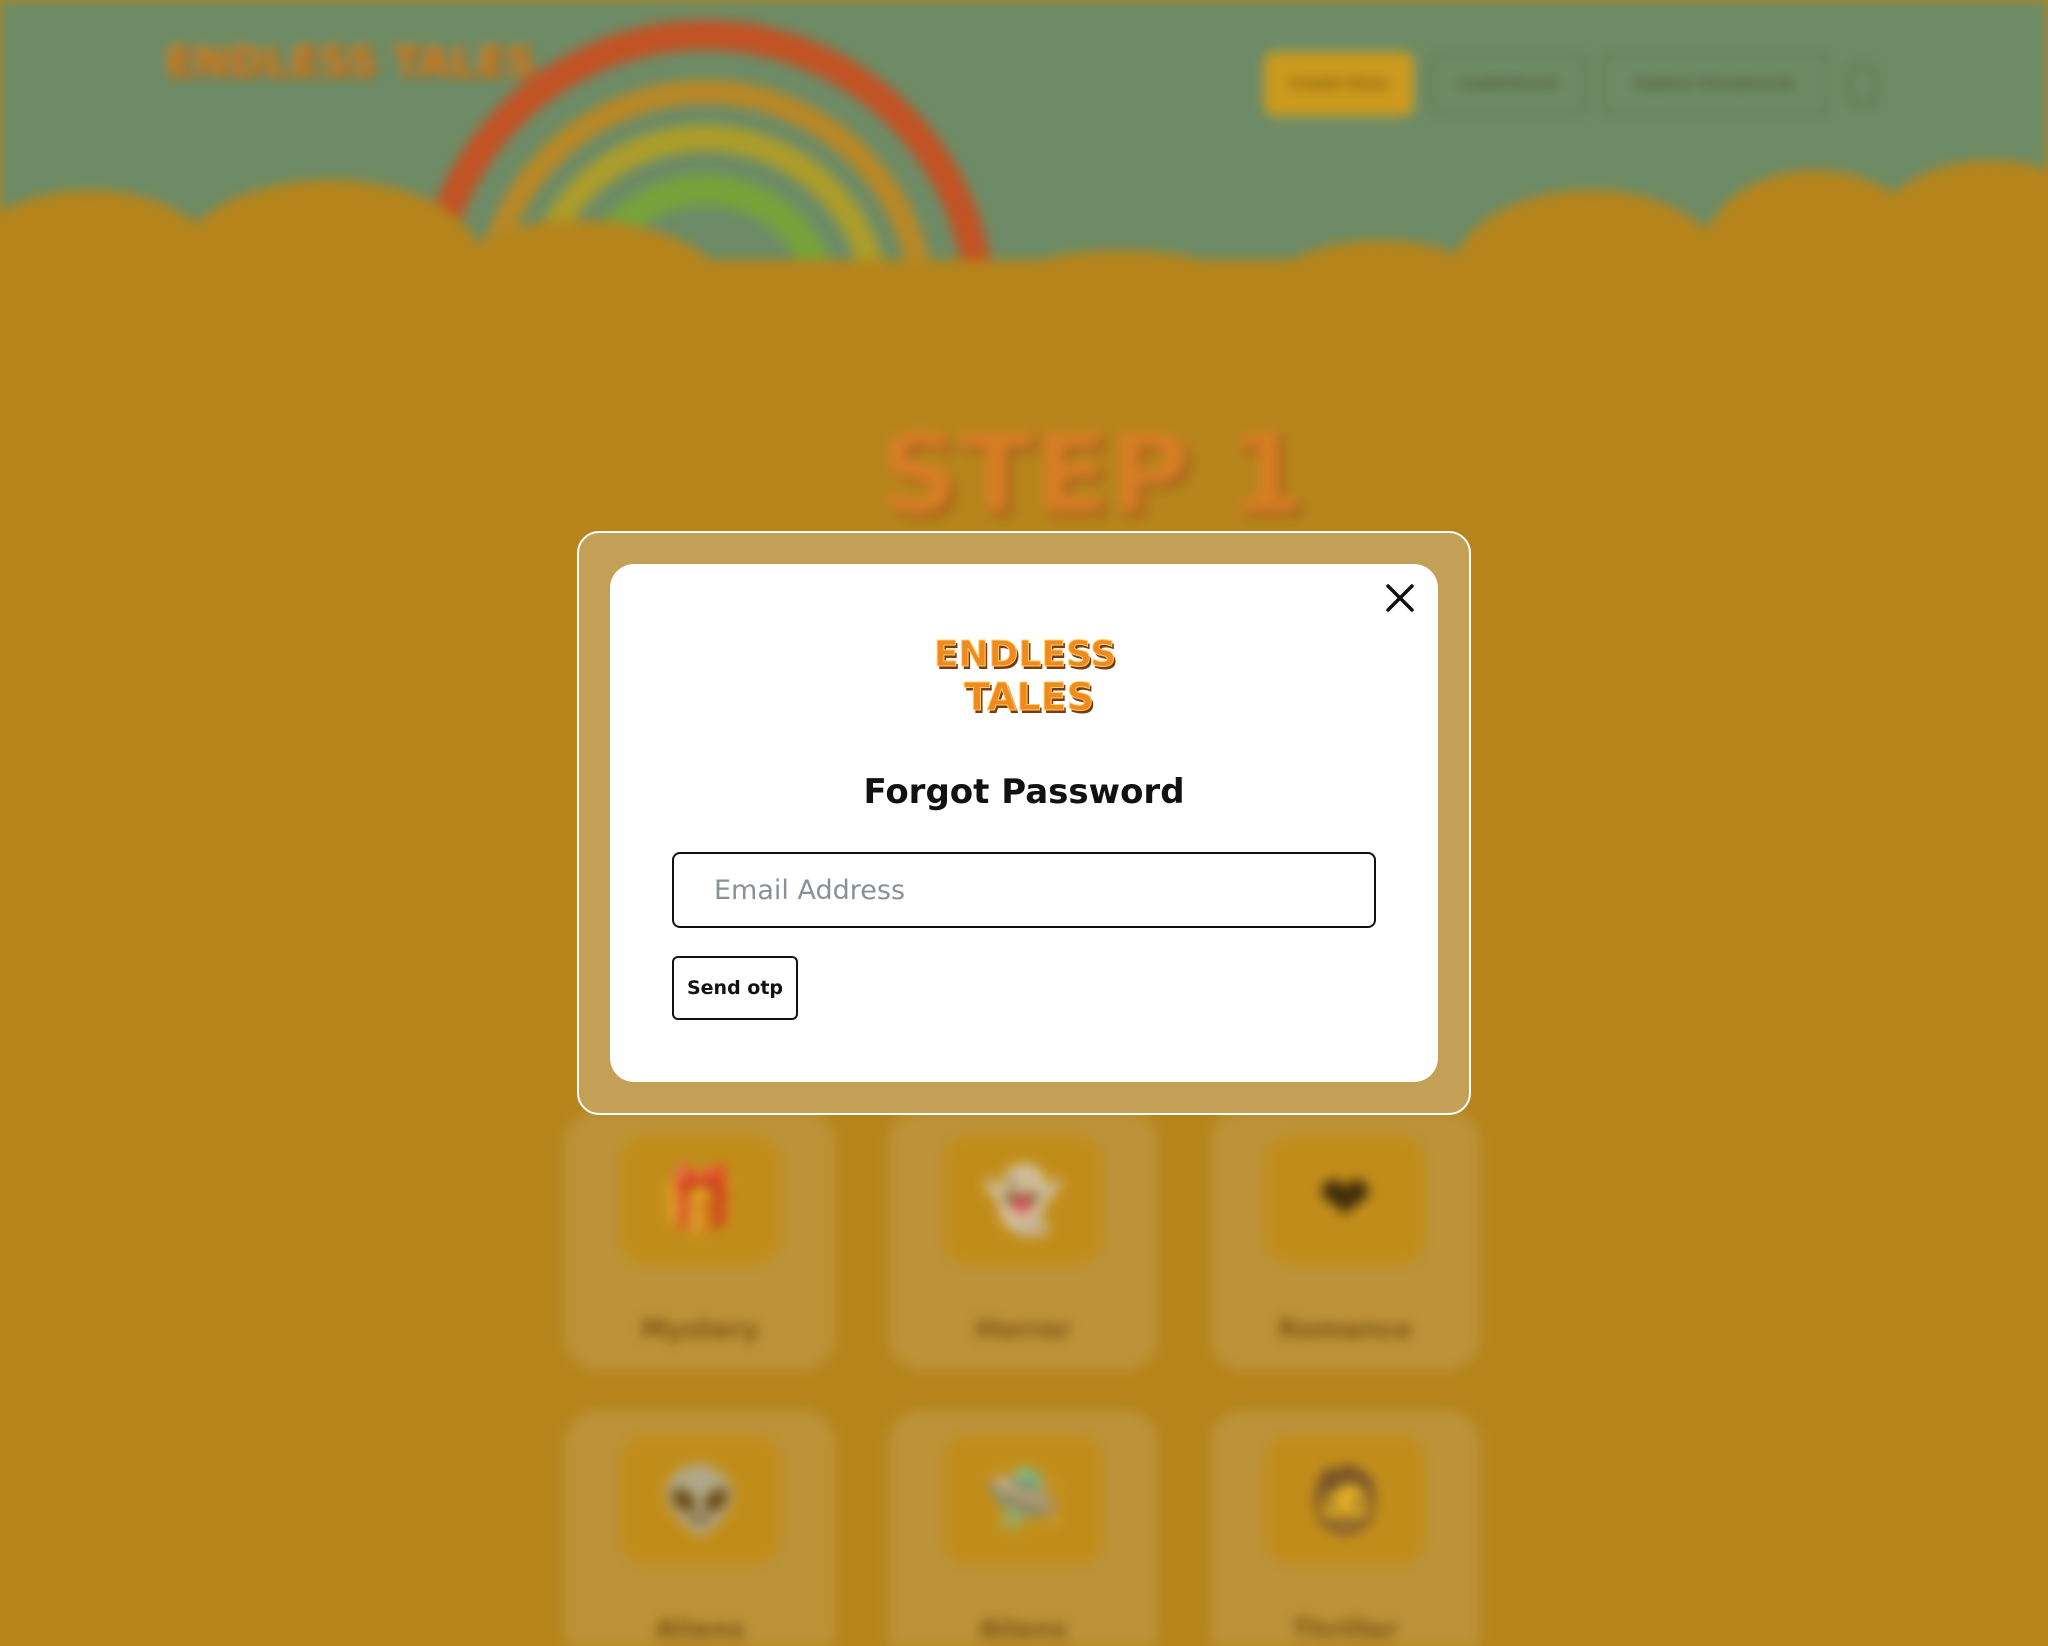 The height and width of the screenshot is (1646, 2048). What do you see at coordinates (1024, 792) in the screenshot?
I see `dialog-title: Forgot Password` at bounding box center [1024, 792].